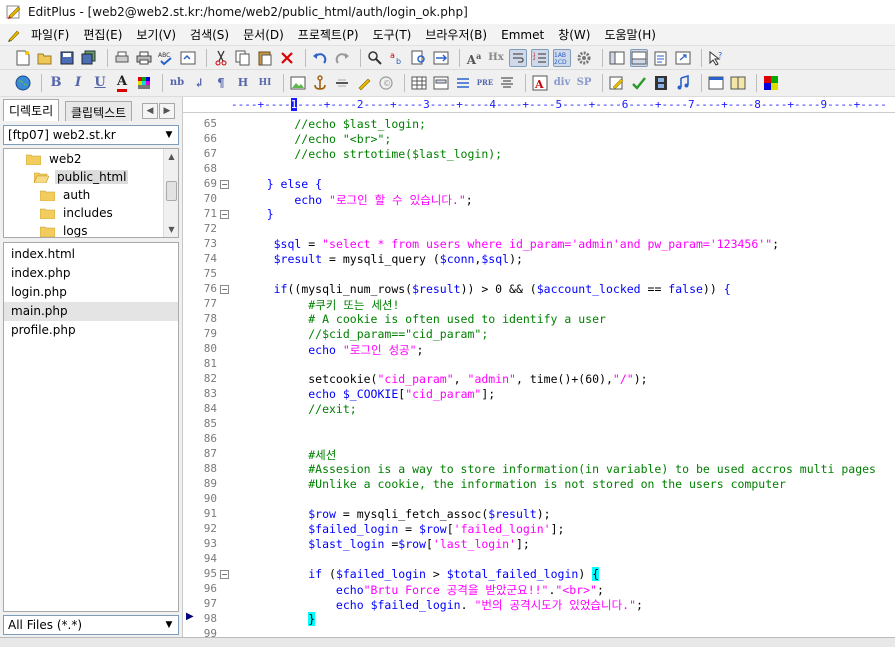  What do you see at coordinates (315, 139) in the screenshot?
I see `code-line: //echo "<br>";` at bounding box center [315, 139].